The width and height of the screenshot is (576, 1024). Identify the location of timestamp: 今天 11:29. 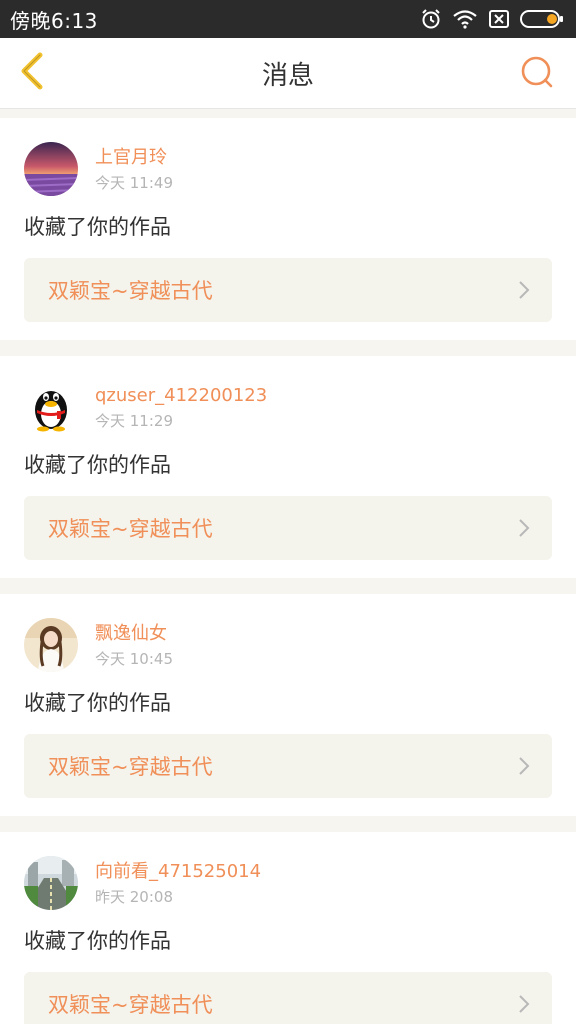
(134, 421).